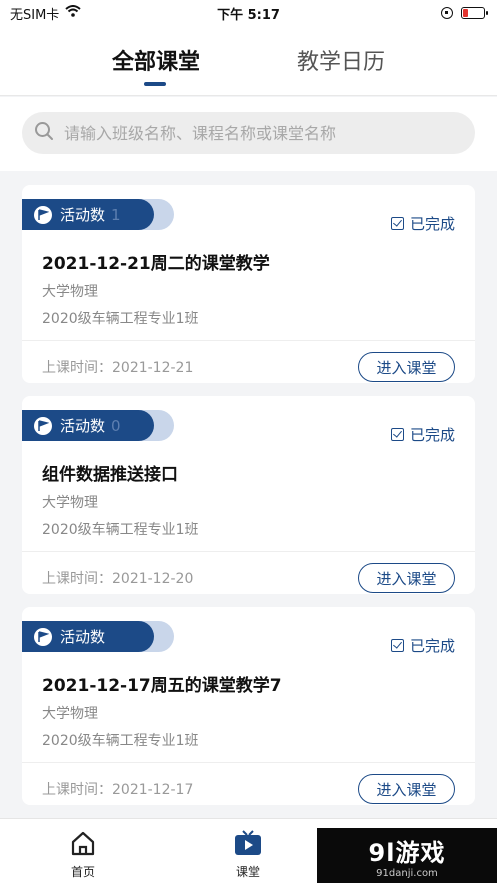  Describe the element at coordinates (118, 579) in the screenshot. I see `class-time: 上课时间：2021-12-20` at that location.